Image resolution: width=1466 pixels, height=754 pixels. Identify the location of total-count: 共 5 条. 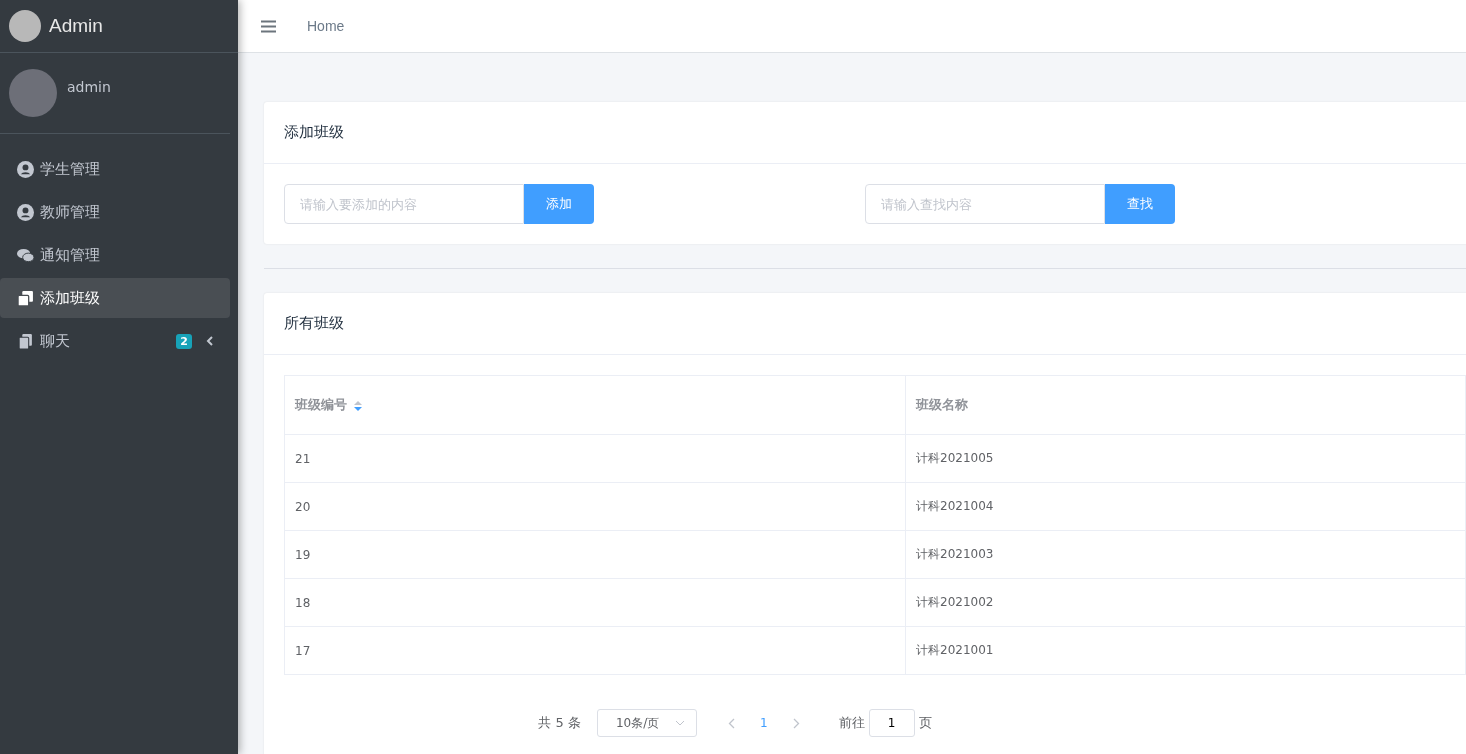
(559, 723).